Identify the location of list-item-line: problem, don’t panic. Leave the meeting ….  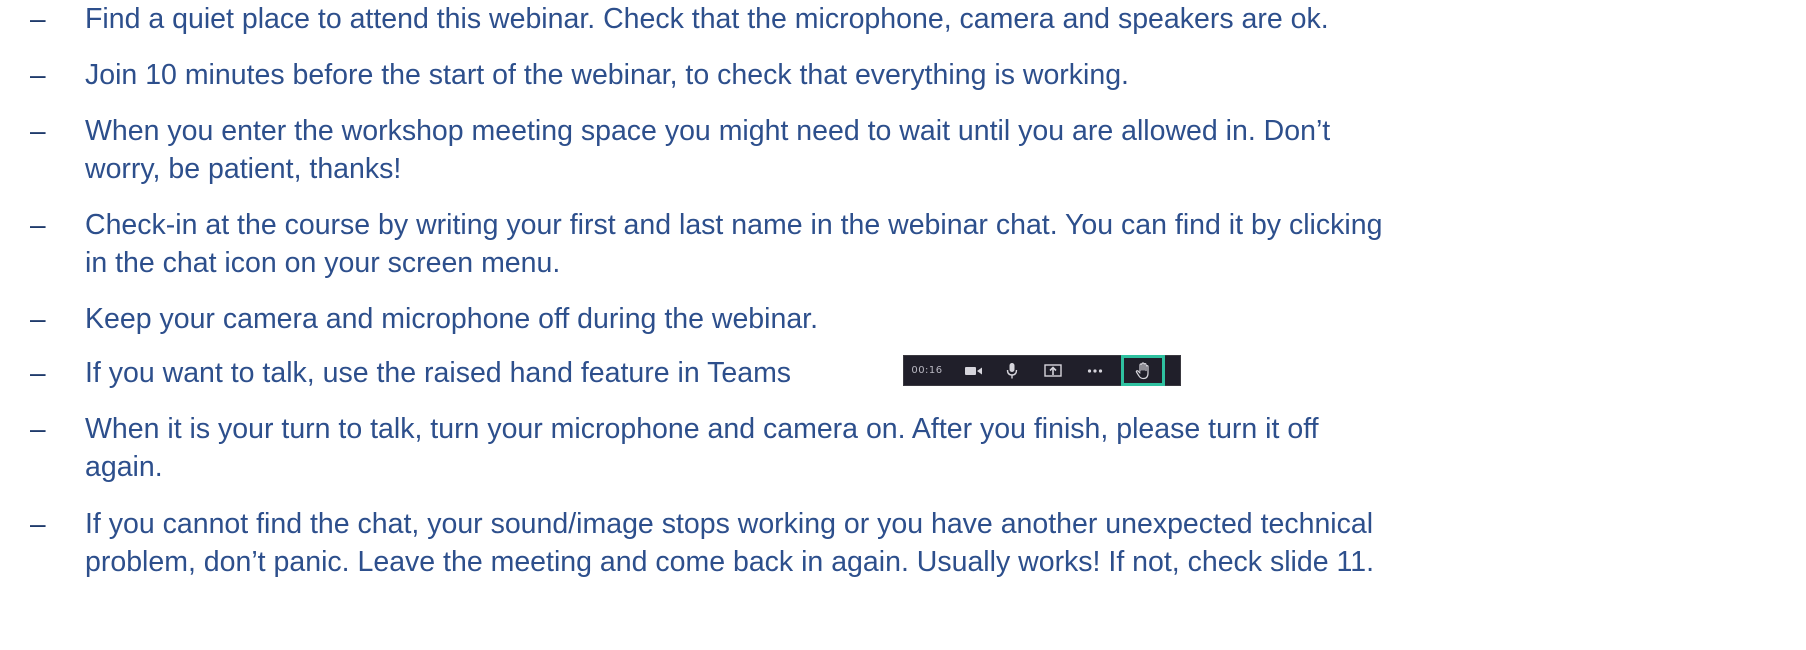
(730, 562).